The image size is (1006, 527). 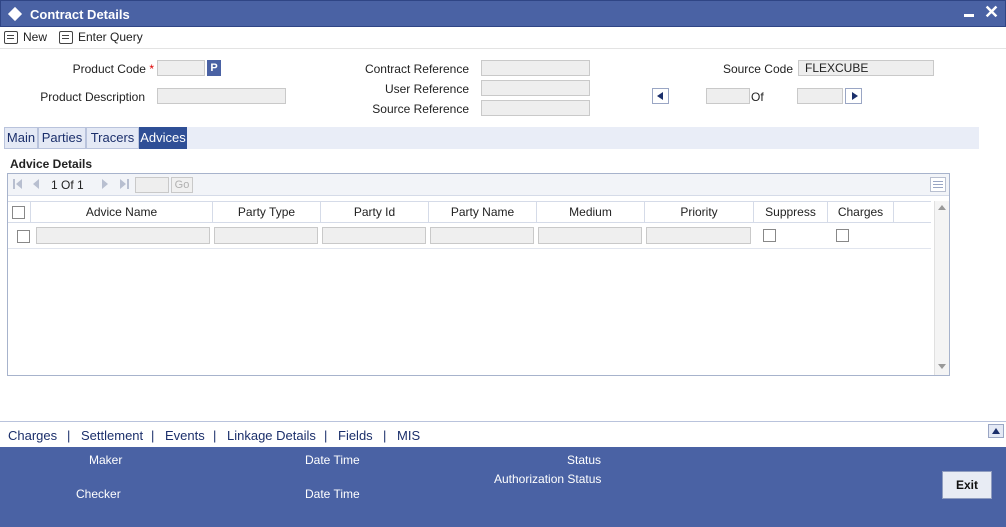 What do you see at coordinates (36, 184) in the screenshot?
I see `previous-page-icon` at bounding box center [36, 184].